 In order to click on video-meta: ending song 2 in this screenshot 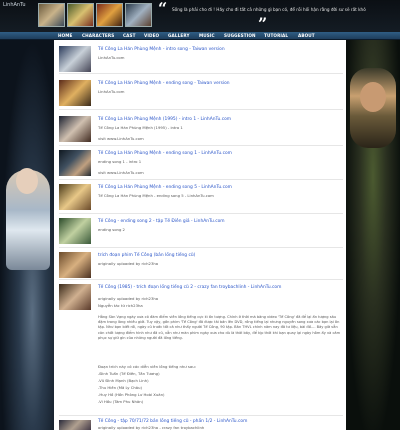, I will do `click(111, 229)`.